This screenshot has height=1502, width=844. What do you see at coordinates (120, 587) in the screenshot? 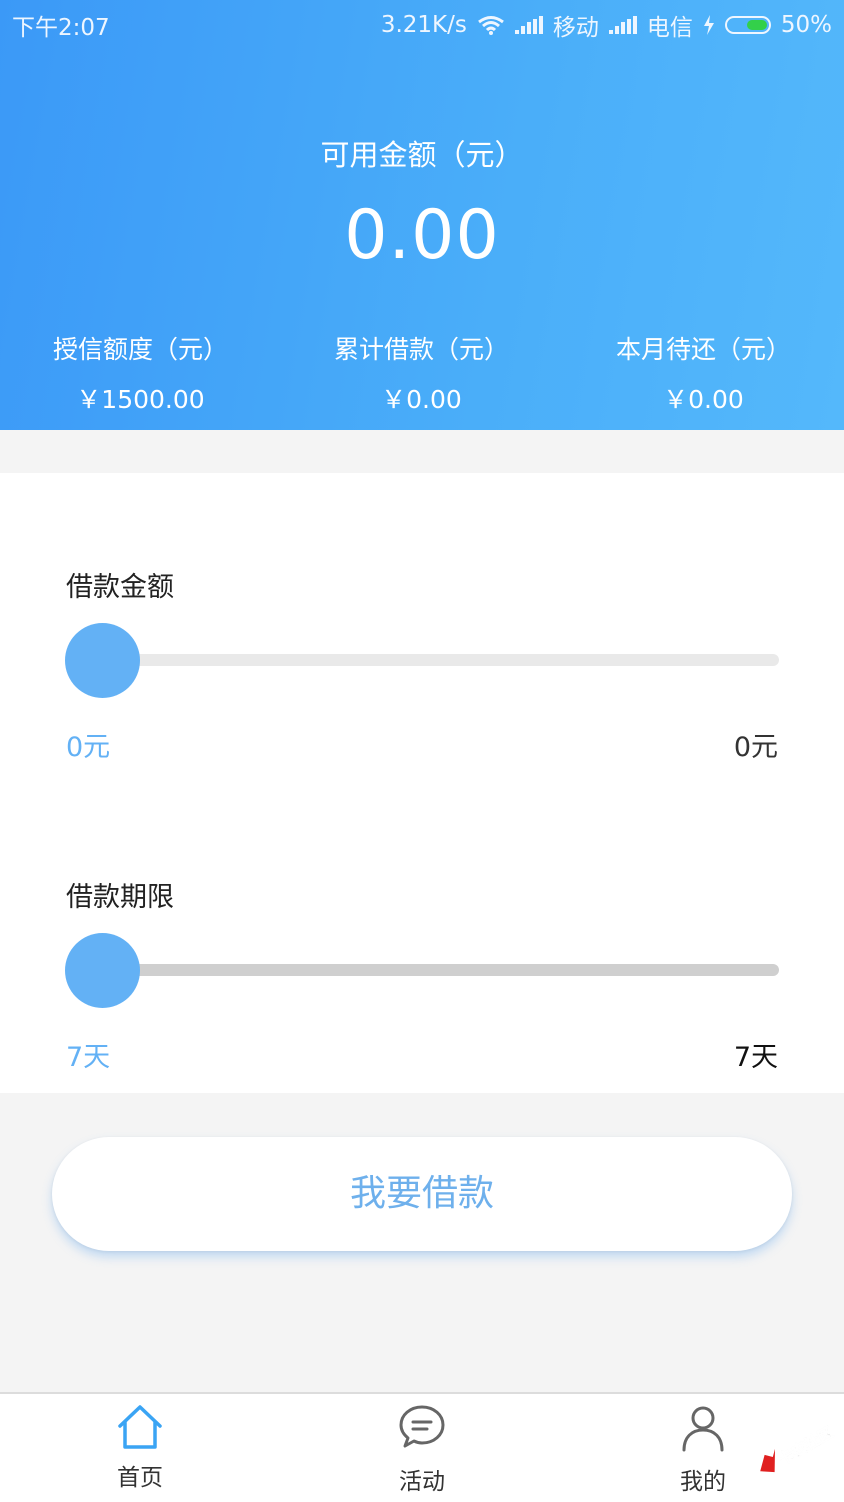
I see `amount-section-title: 借款金额` at bounding box center [120, 587].